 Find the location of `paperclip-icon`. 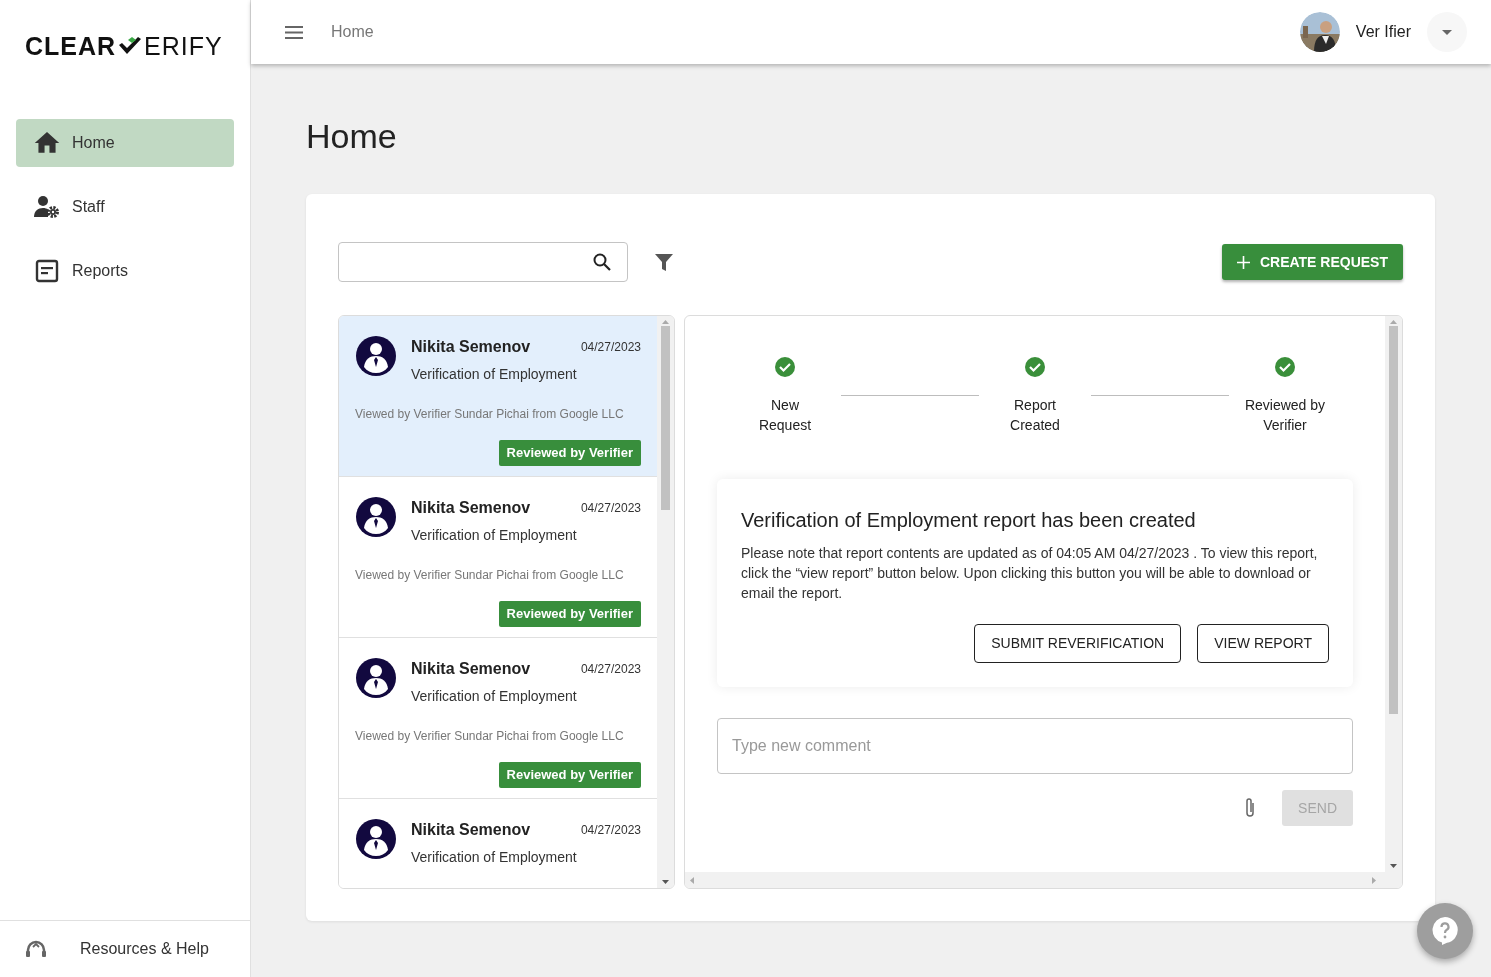

paperclip-icon is located at coordinates (1250, 808).